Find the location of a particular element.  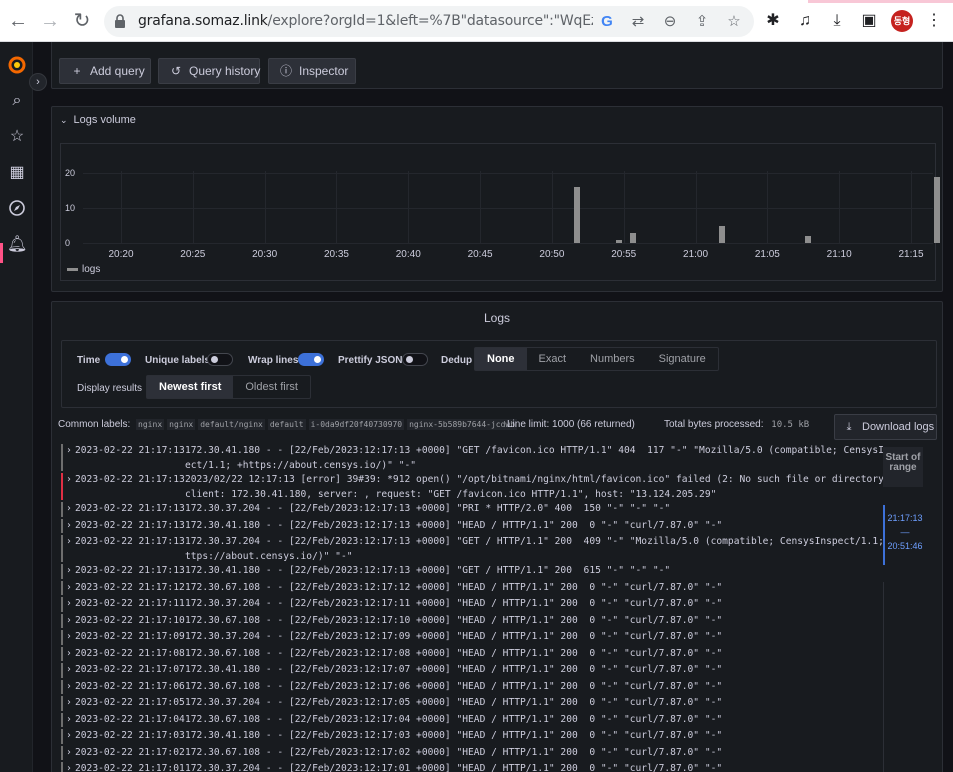

grafana-logo-icon is located at coordinates (17, 66).